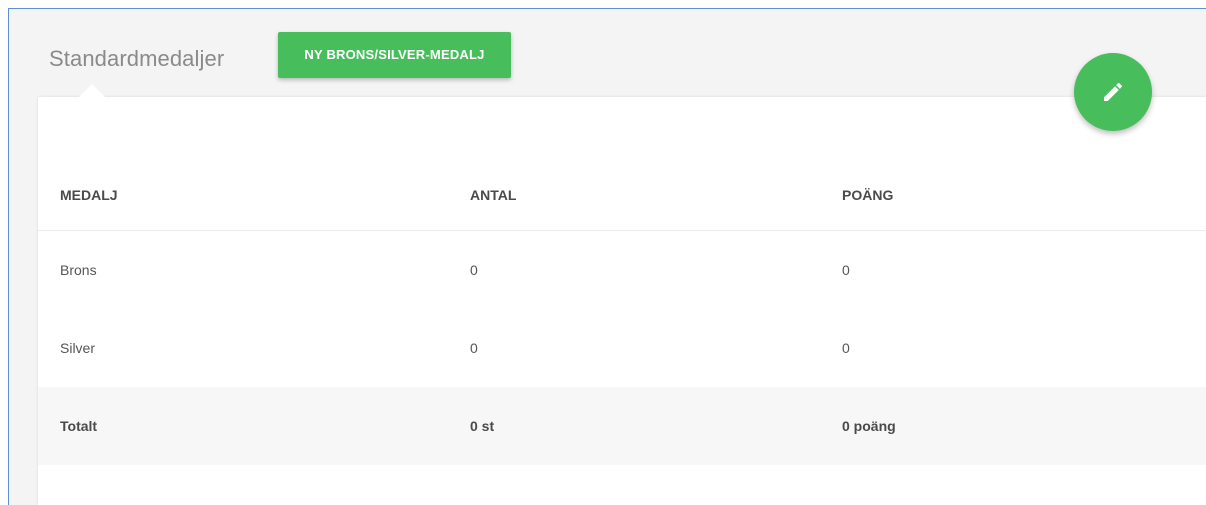 The width and height of the screenshot is (1206, 505). What do you see at coordinates (868, 195) in the screenshot?
I see `column-header-points: POÄNG` at bounding box center [868, 195].